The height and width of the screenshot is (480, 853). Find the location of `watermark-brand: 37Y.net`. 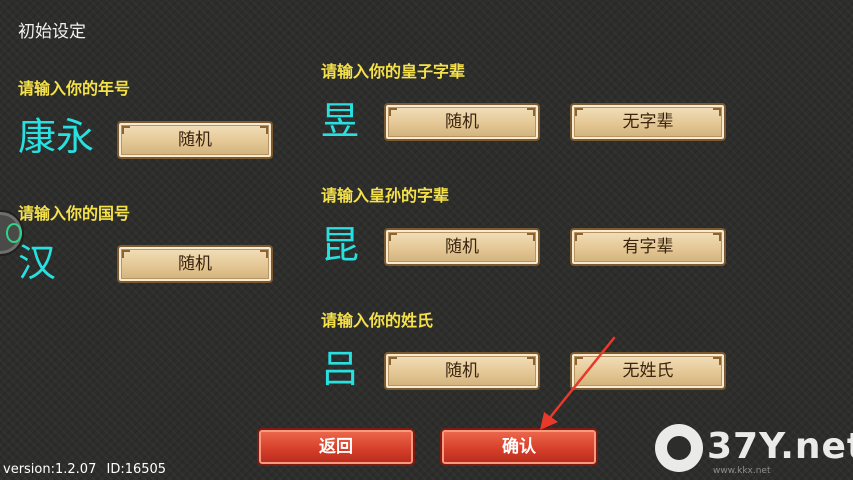

watermark-brand: 37Y.net is located at coordinates (780, 446).